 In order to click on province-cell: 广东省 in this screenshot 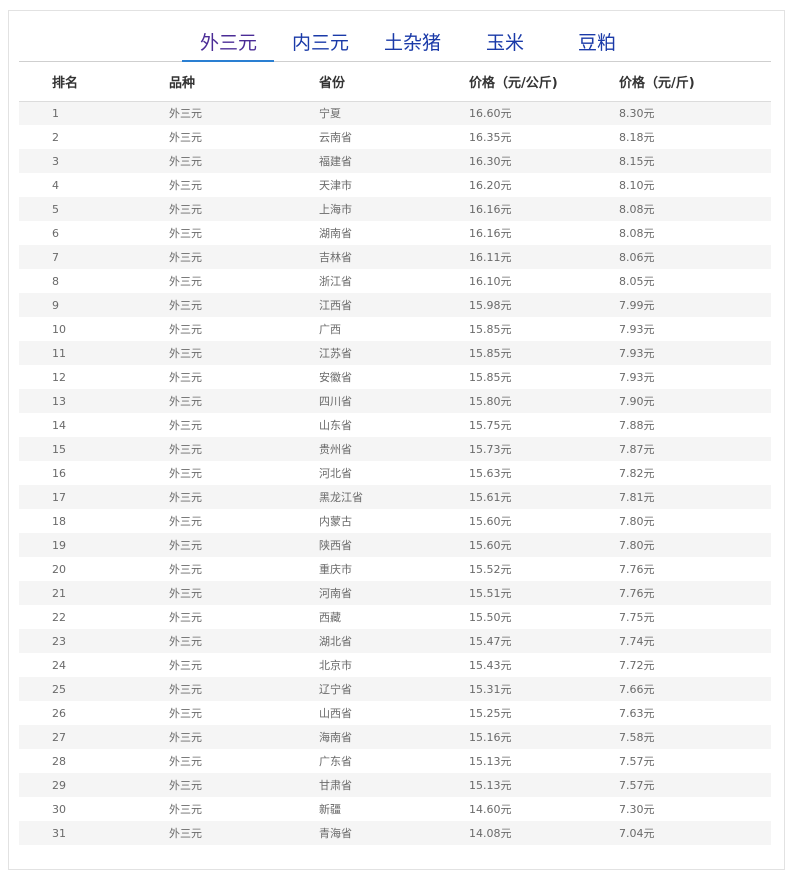, I will do `click(335, 761)`.